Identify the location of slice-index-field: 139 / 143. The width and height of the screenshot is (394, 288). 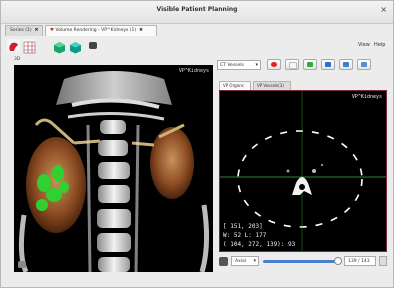
(360, 261).